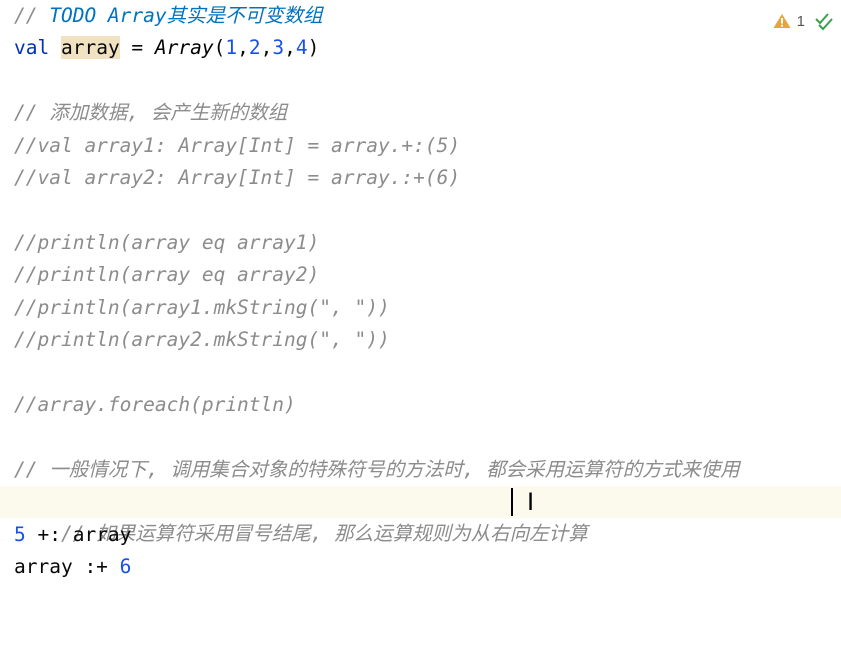 This screenshot has height=646, width=841. What do you see at coordinates (420, 243) in the screenshot?
I see `code-line-8: //println(array eq array1)` at bounding box center [420, 243].